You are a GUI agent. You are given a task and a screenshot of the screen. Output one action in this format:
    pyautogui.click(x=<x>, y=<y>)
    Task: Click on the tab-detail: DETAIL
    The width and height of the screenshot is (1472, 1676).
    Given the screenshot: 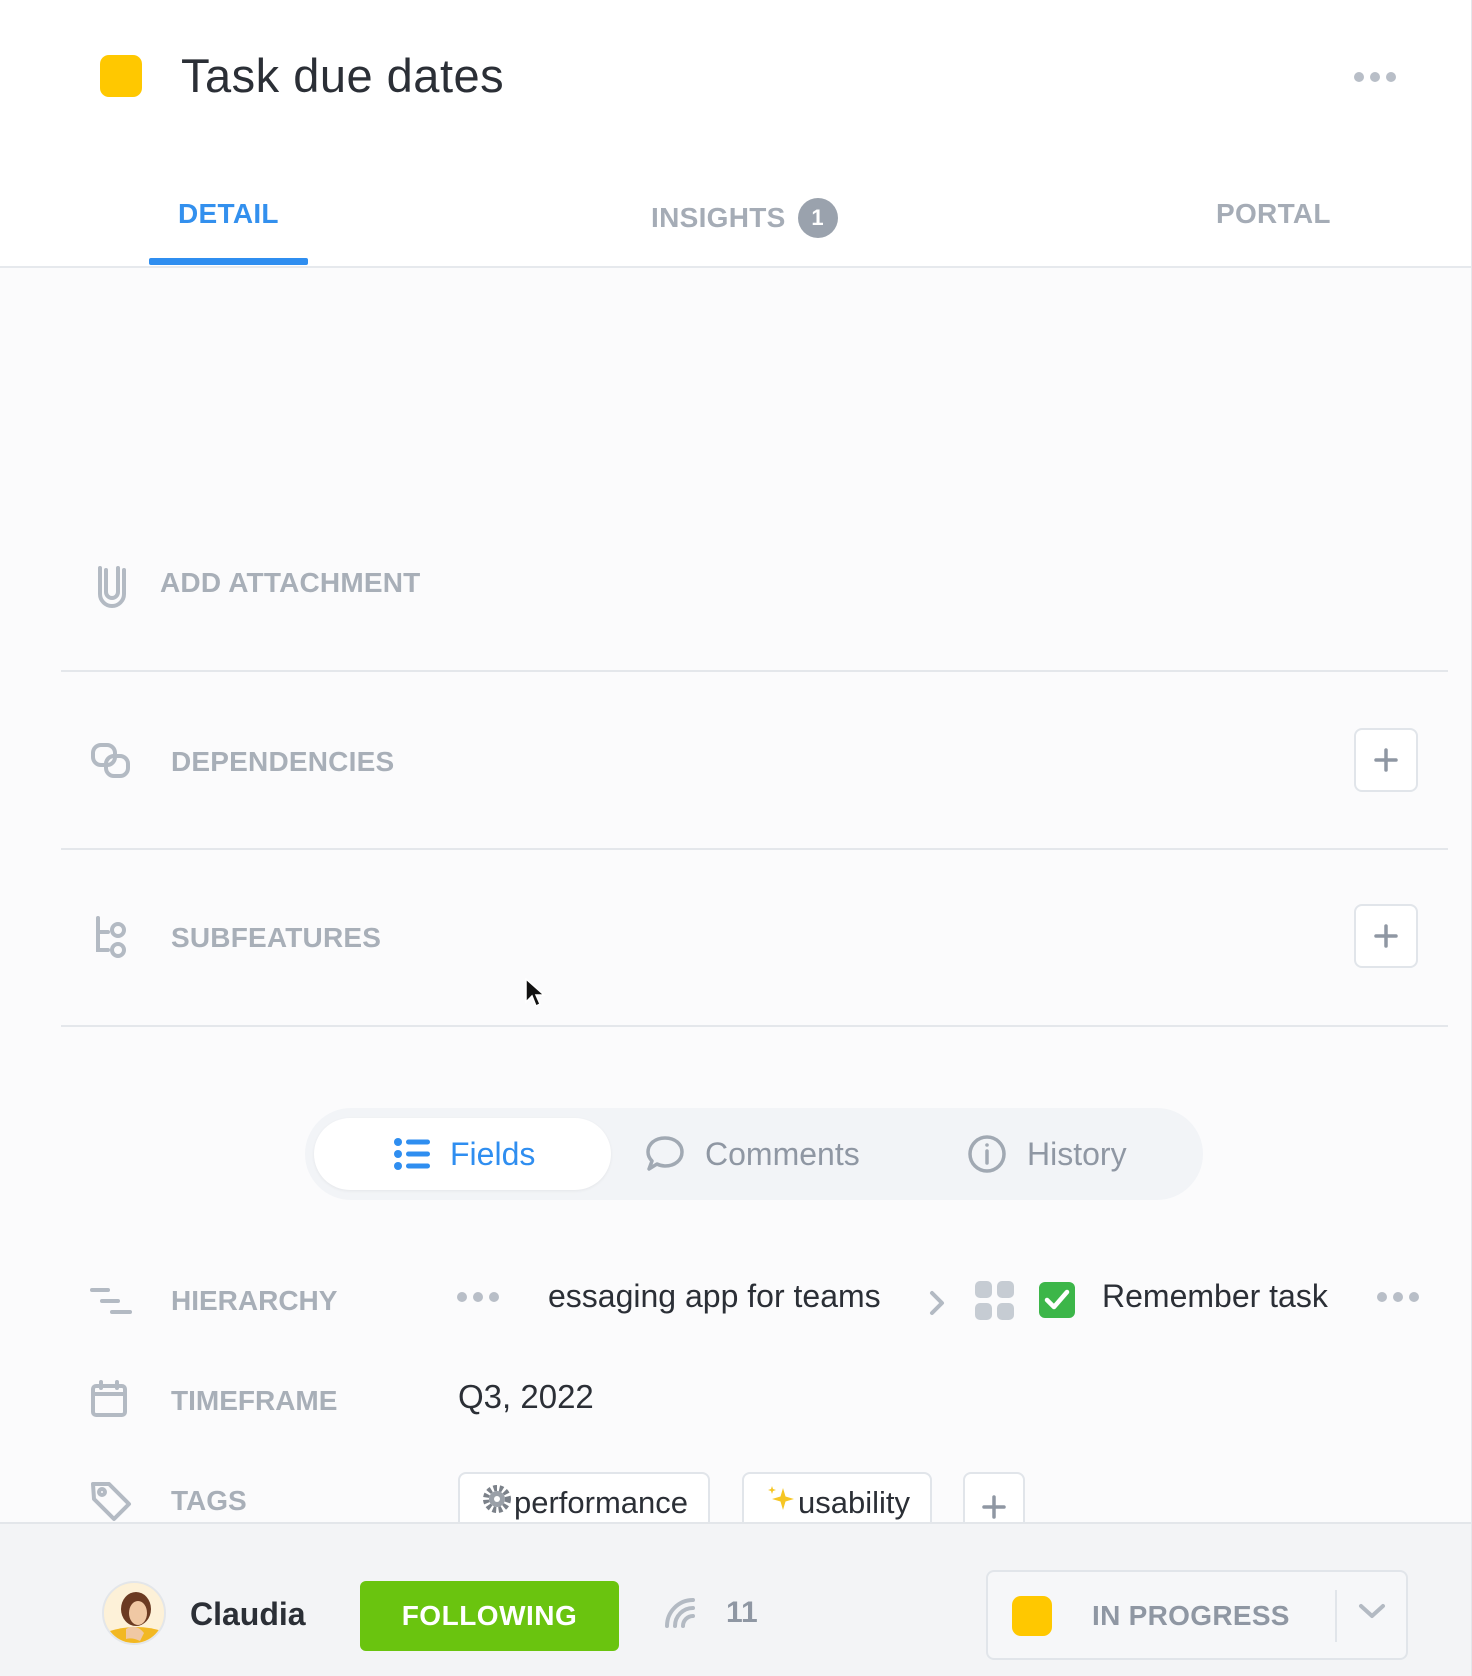 What is the action you would take?
    pyautogui.click(x=228, y=214)
    